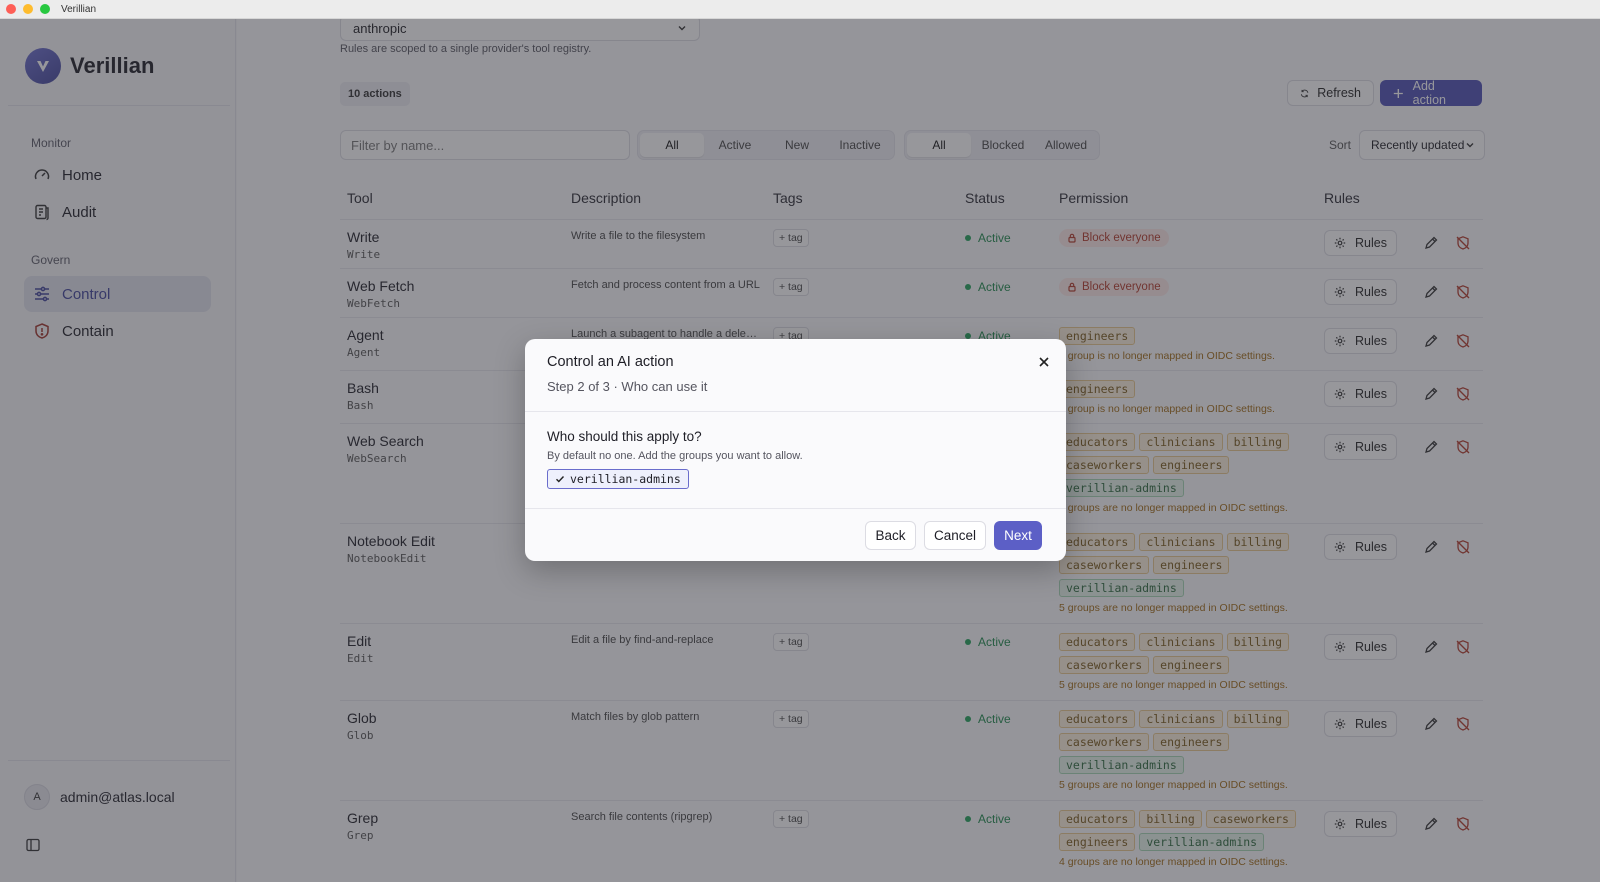 Image resolution: width=1600 pixels, height=882 pixels. What do you see at coordinates (800, 9) in the screenshot?
I see `window-titlebar: Verillian` at bounding box center [800, 9].